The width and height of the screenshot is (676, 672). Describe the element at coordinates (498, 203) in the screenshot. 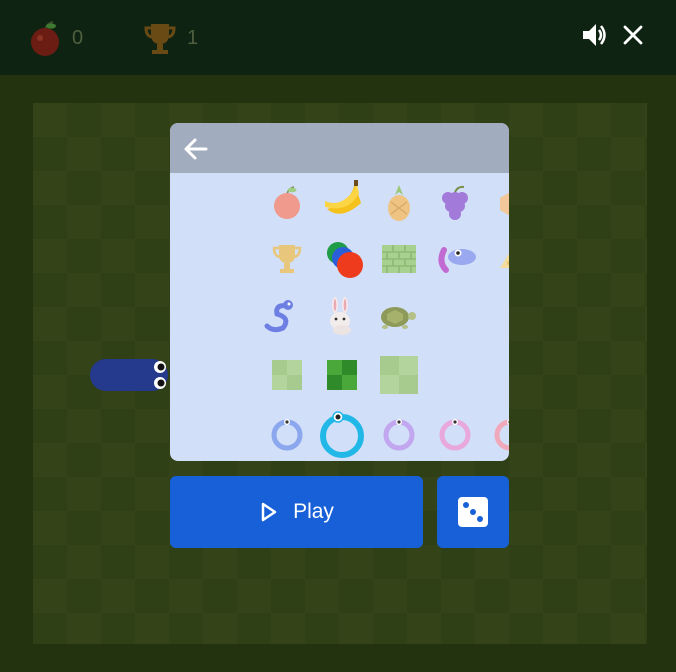

I see `food-cheese-option` at that location.